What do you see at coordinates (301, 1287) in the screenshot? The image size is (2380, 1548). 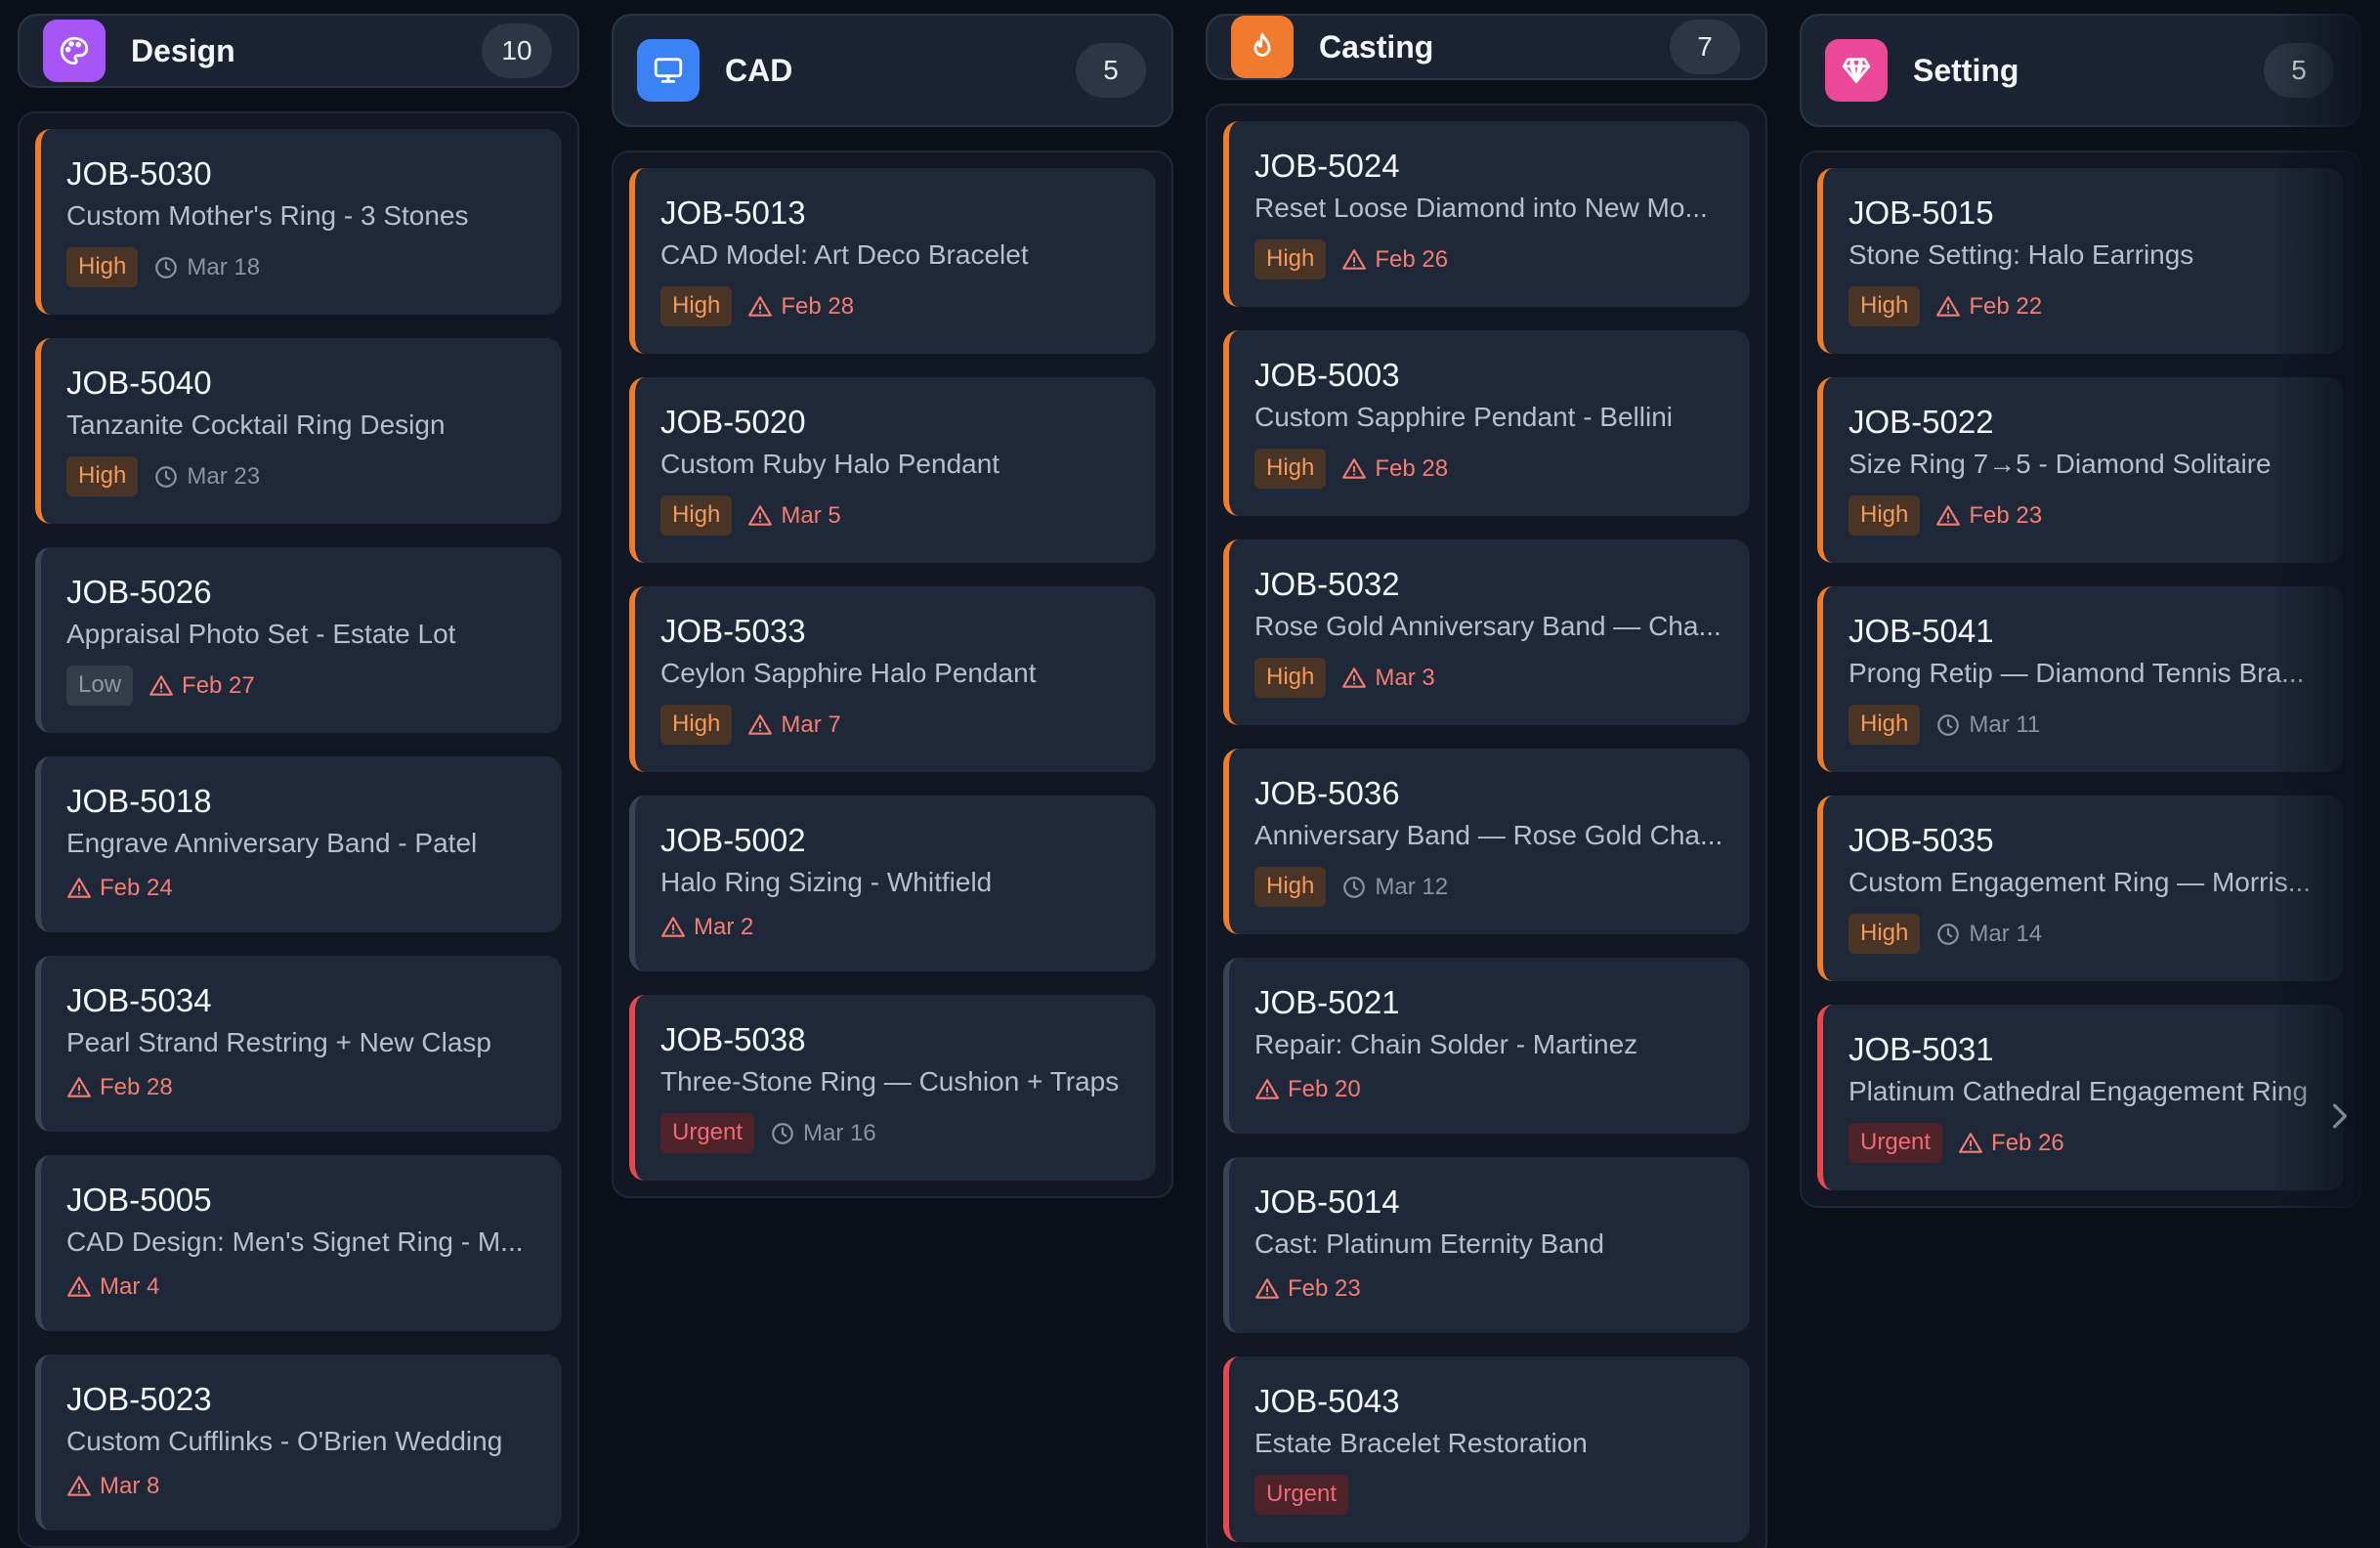 I see `job-meta: Mar 4` at bounding box center [301, 1287].